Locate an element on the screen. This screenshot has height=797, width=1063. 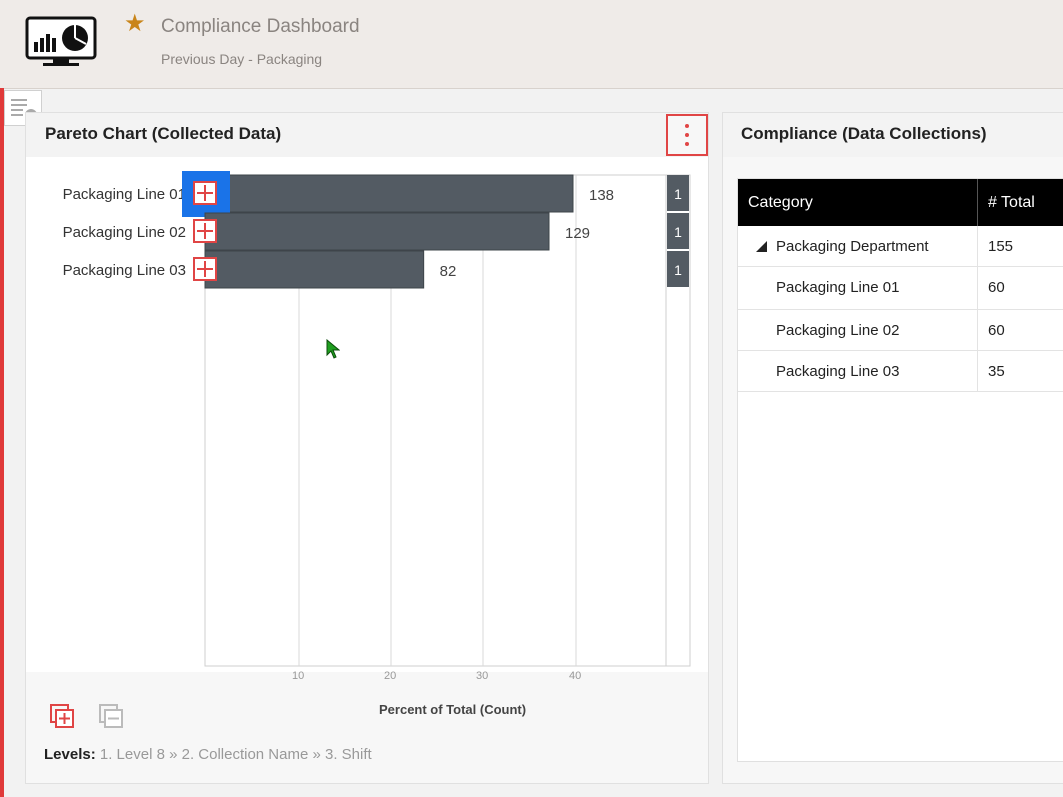
star-icon: ★ is located at coordinates (135, 24).